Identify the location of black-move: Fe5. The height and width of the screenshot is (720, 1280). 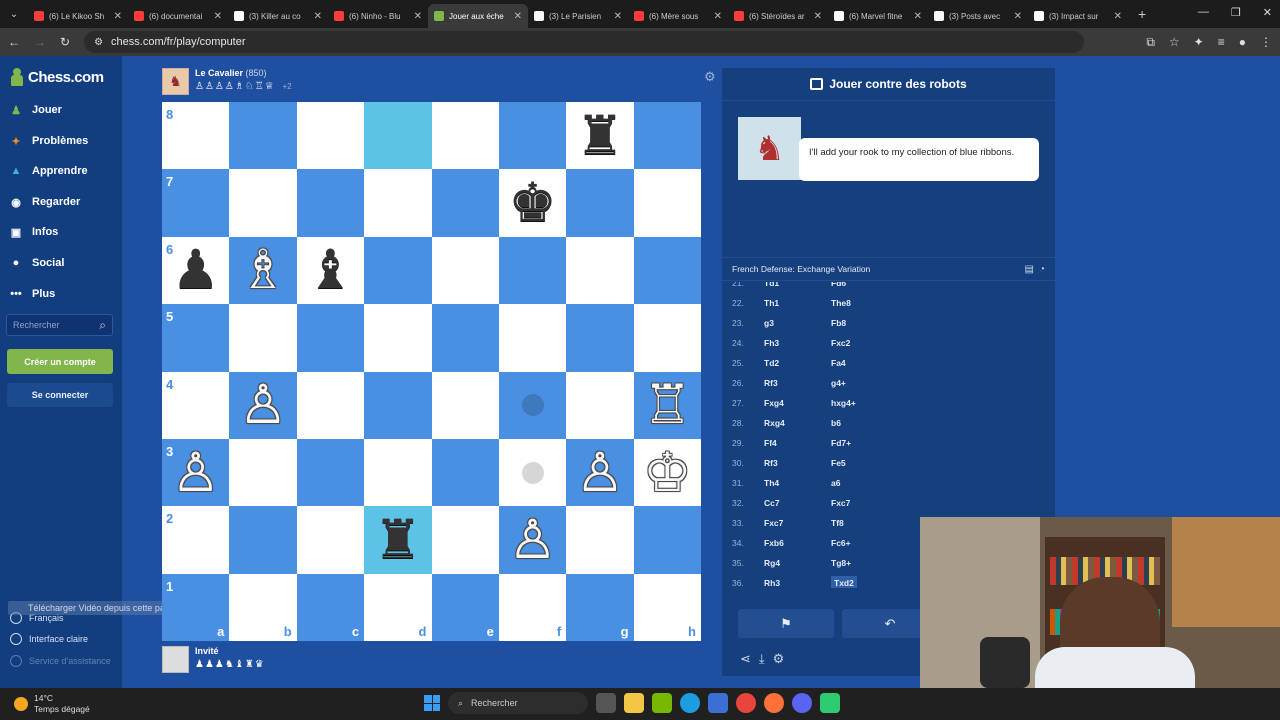
(871, 463).